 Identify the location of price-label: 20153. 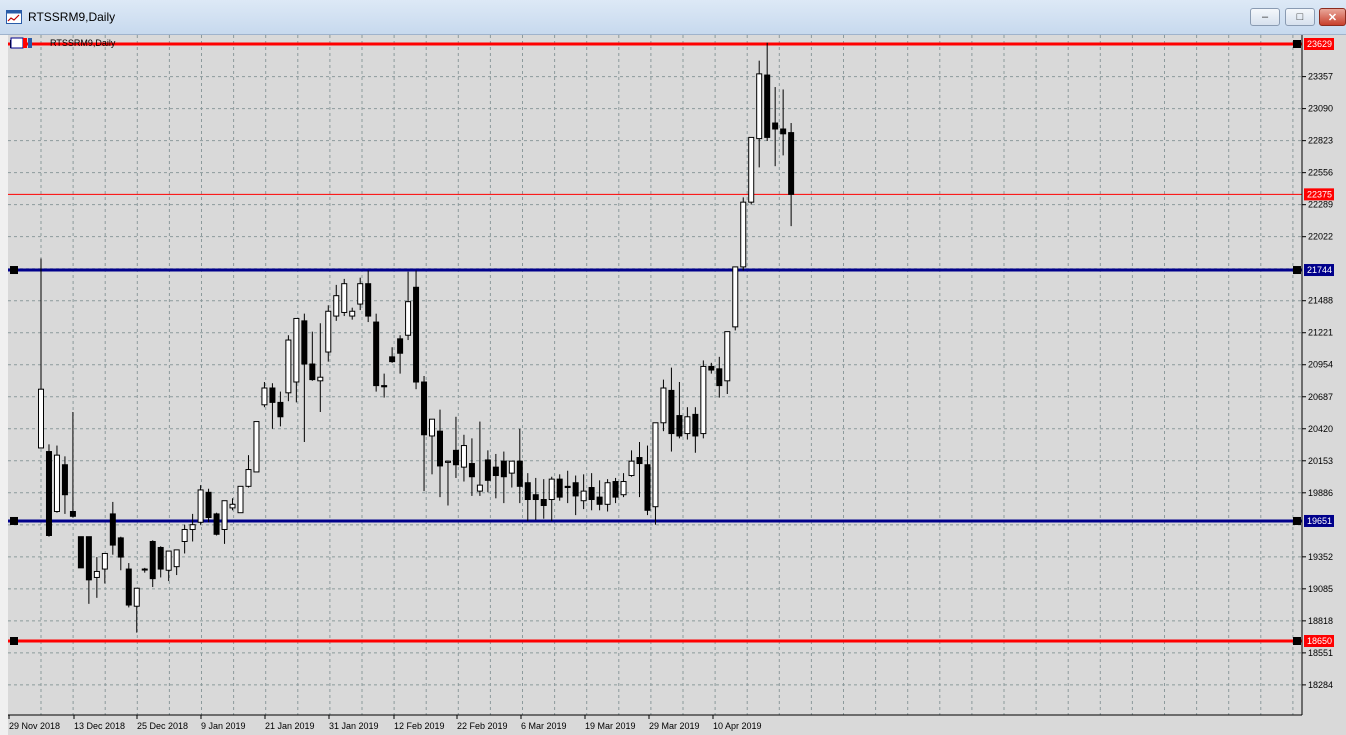
(1320, 461).